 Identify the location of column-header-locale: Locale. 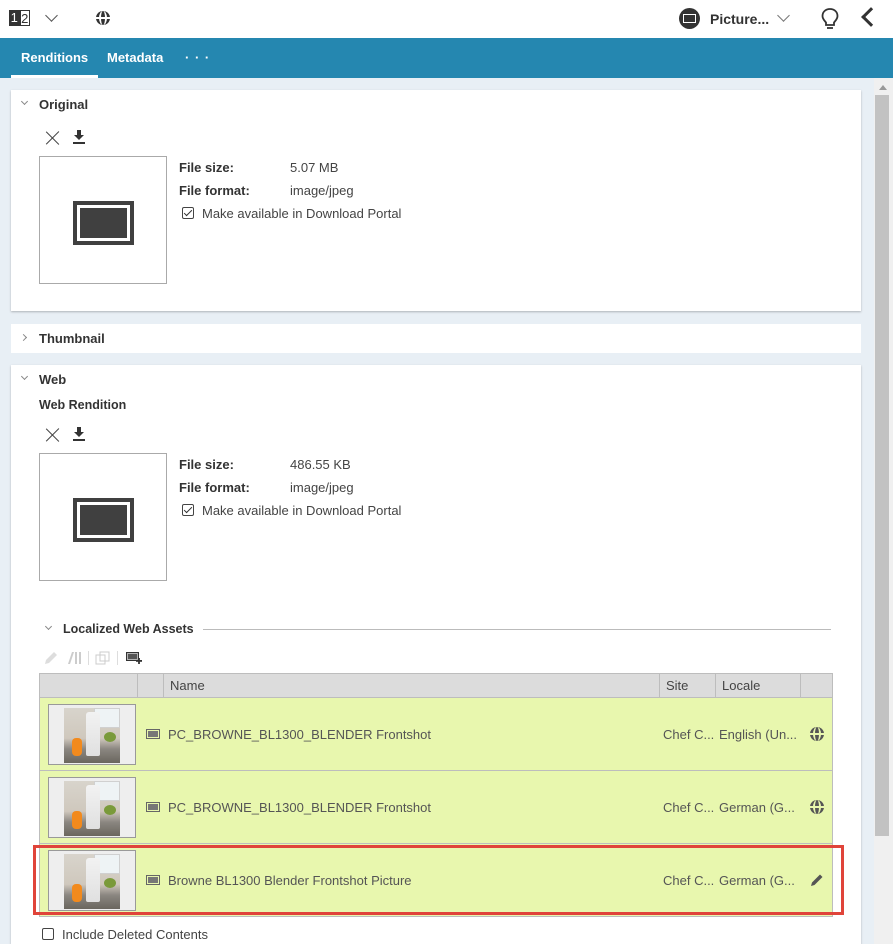
(758, 685).